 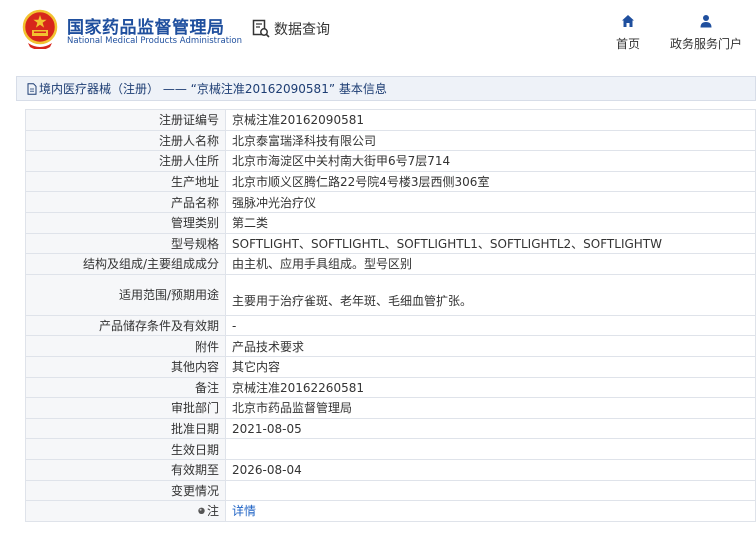 I want to click on field-value: 北京市海淀区中关村南大街甲6号7层714, so click(x=490, y=161).